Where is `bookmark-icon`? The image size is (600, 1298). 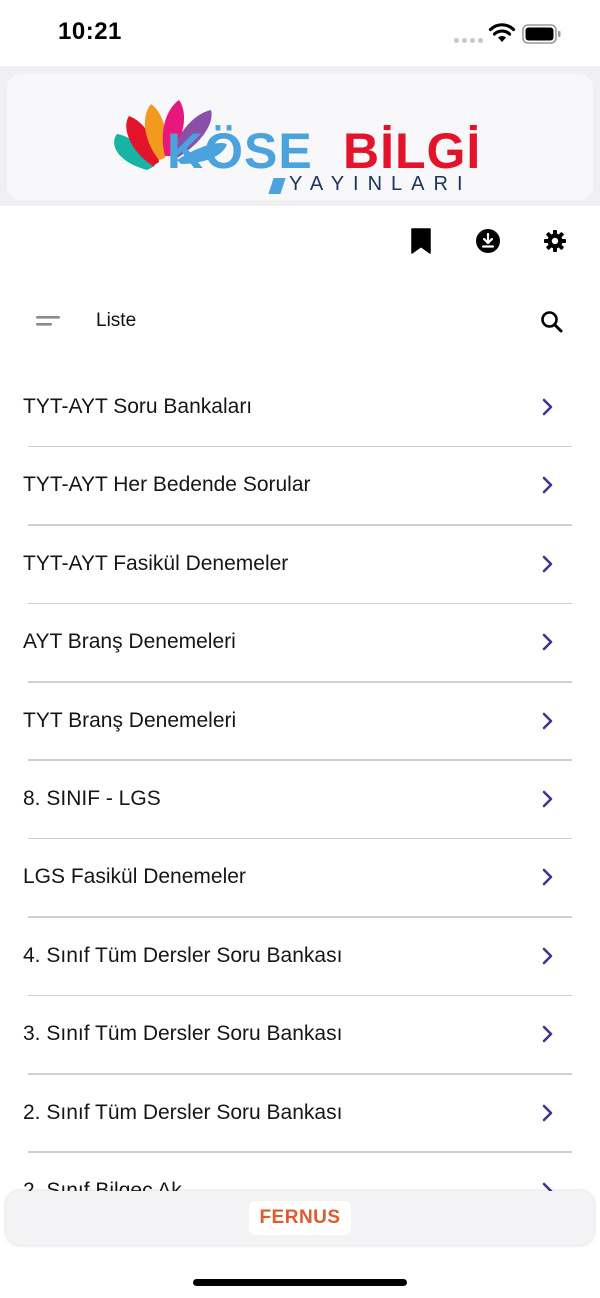 bookmark-icon is located at coordinates (421, 241).